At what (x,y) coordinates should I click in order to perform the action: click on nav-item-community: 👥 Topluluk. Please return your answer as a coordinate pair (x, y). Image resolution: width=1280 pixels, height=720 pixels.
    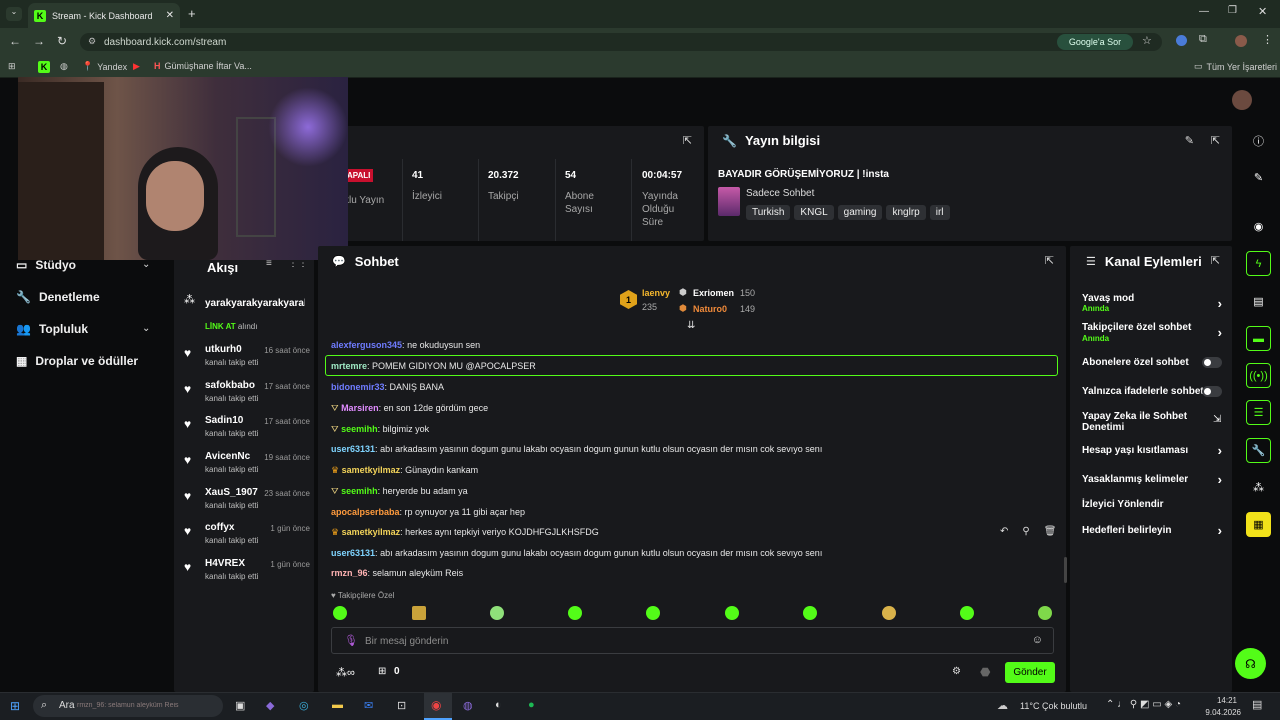
    Looking at the image, I should click on (52, 329).